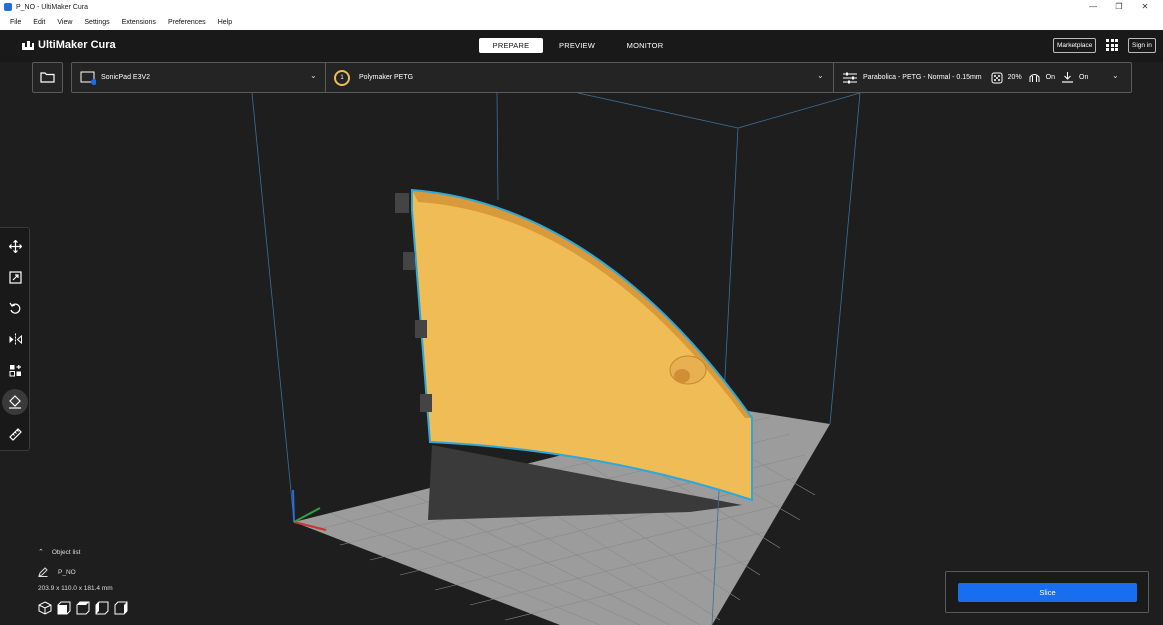 The image size is (1163, 625). What do you see at coordinates (52, 7) in the screenshot?
I see `window-title: P_NO - UltiMaker Cura` at bounding box center [52, 7].